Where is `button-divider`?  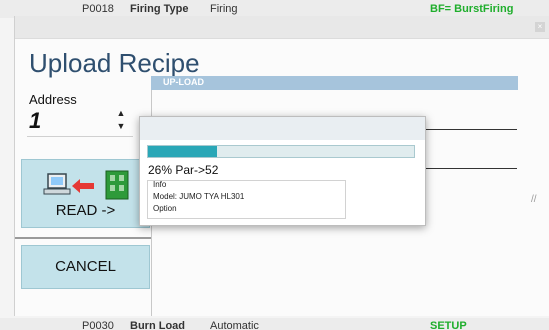
button-divider is located at coordinates (83, 238).